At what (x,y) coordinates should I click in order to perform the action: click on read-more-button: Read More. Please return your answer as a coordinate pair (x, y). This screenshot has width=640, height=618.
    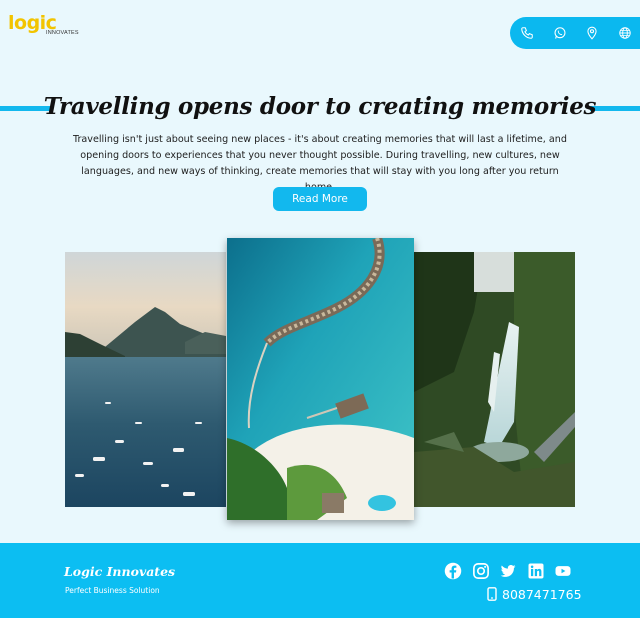
    Looking at the image, I should click on (320, 199).